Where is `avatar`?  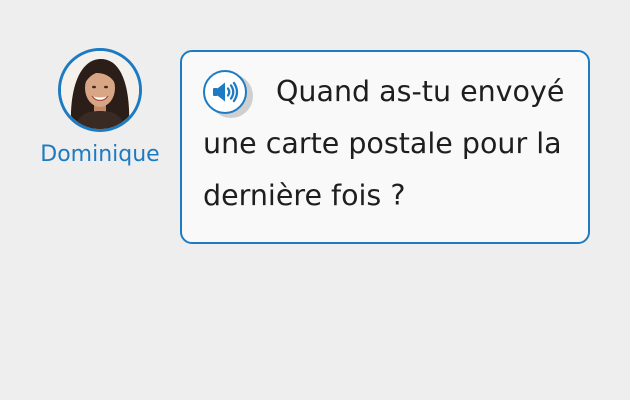 avatar is located at coordinates (100, 90).